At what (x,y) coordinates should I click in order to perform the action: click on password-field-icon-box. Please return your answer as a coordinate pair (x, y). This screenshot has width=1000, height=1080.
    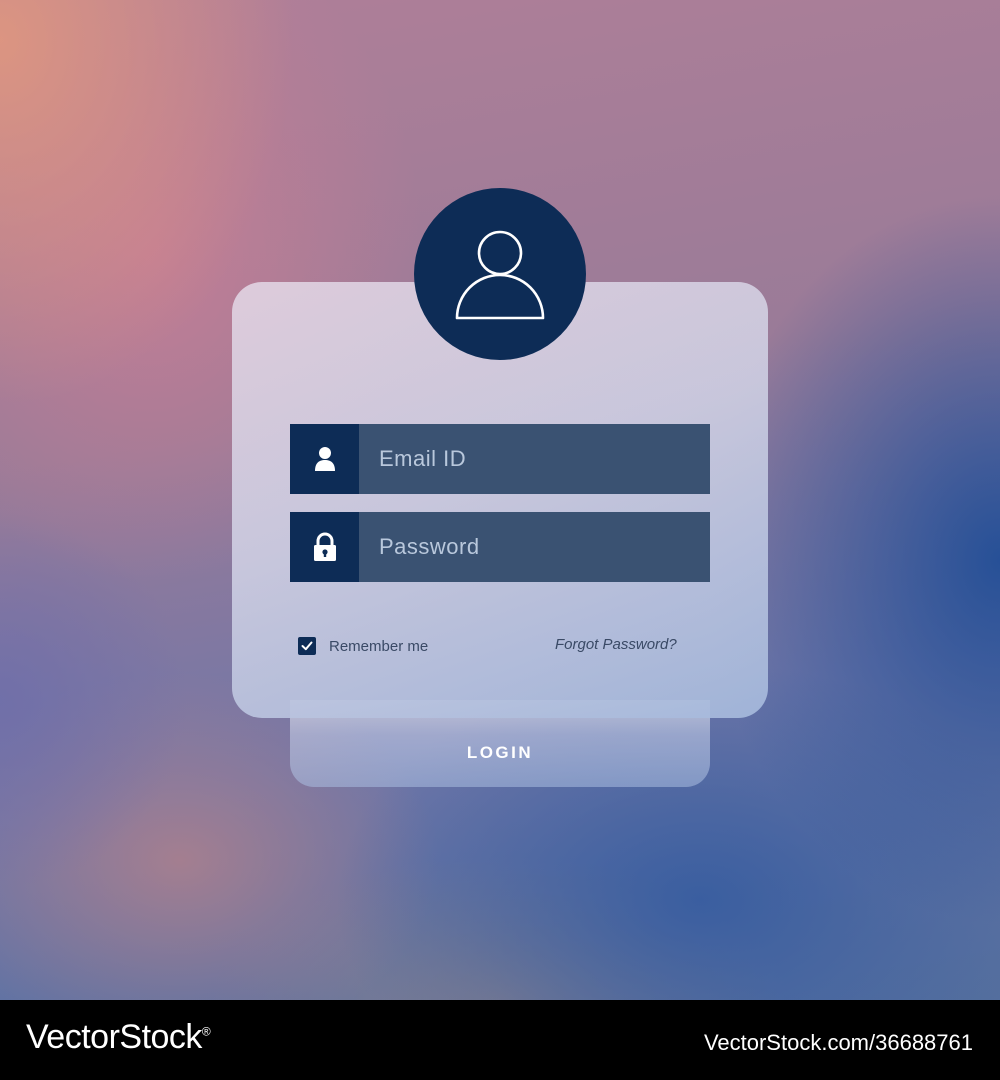
    Looking at the image, I should click on (324, 547).